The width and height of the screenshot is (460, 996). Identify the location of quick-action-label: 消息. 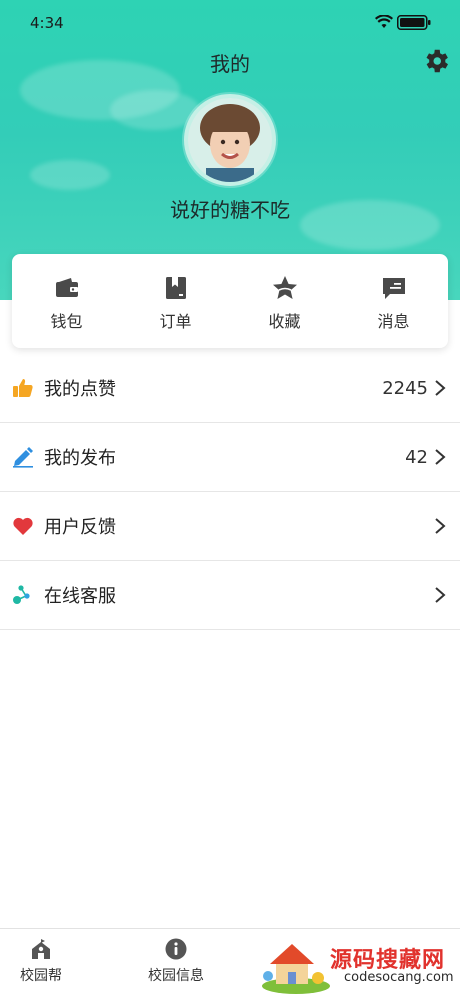
(393, 321).